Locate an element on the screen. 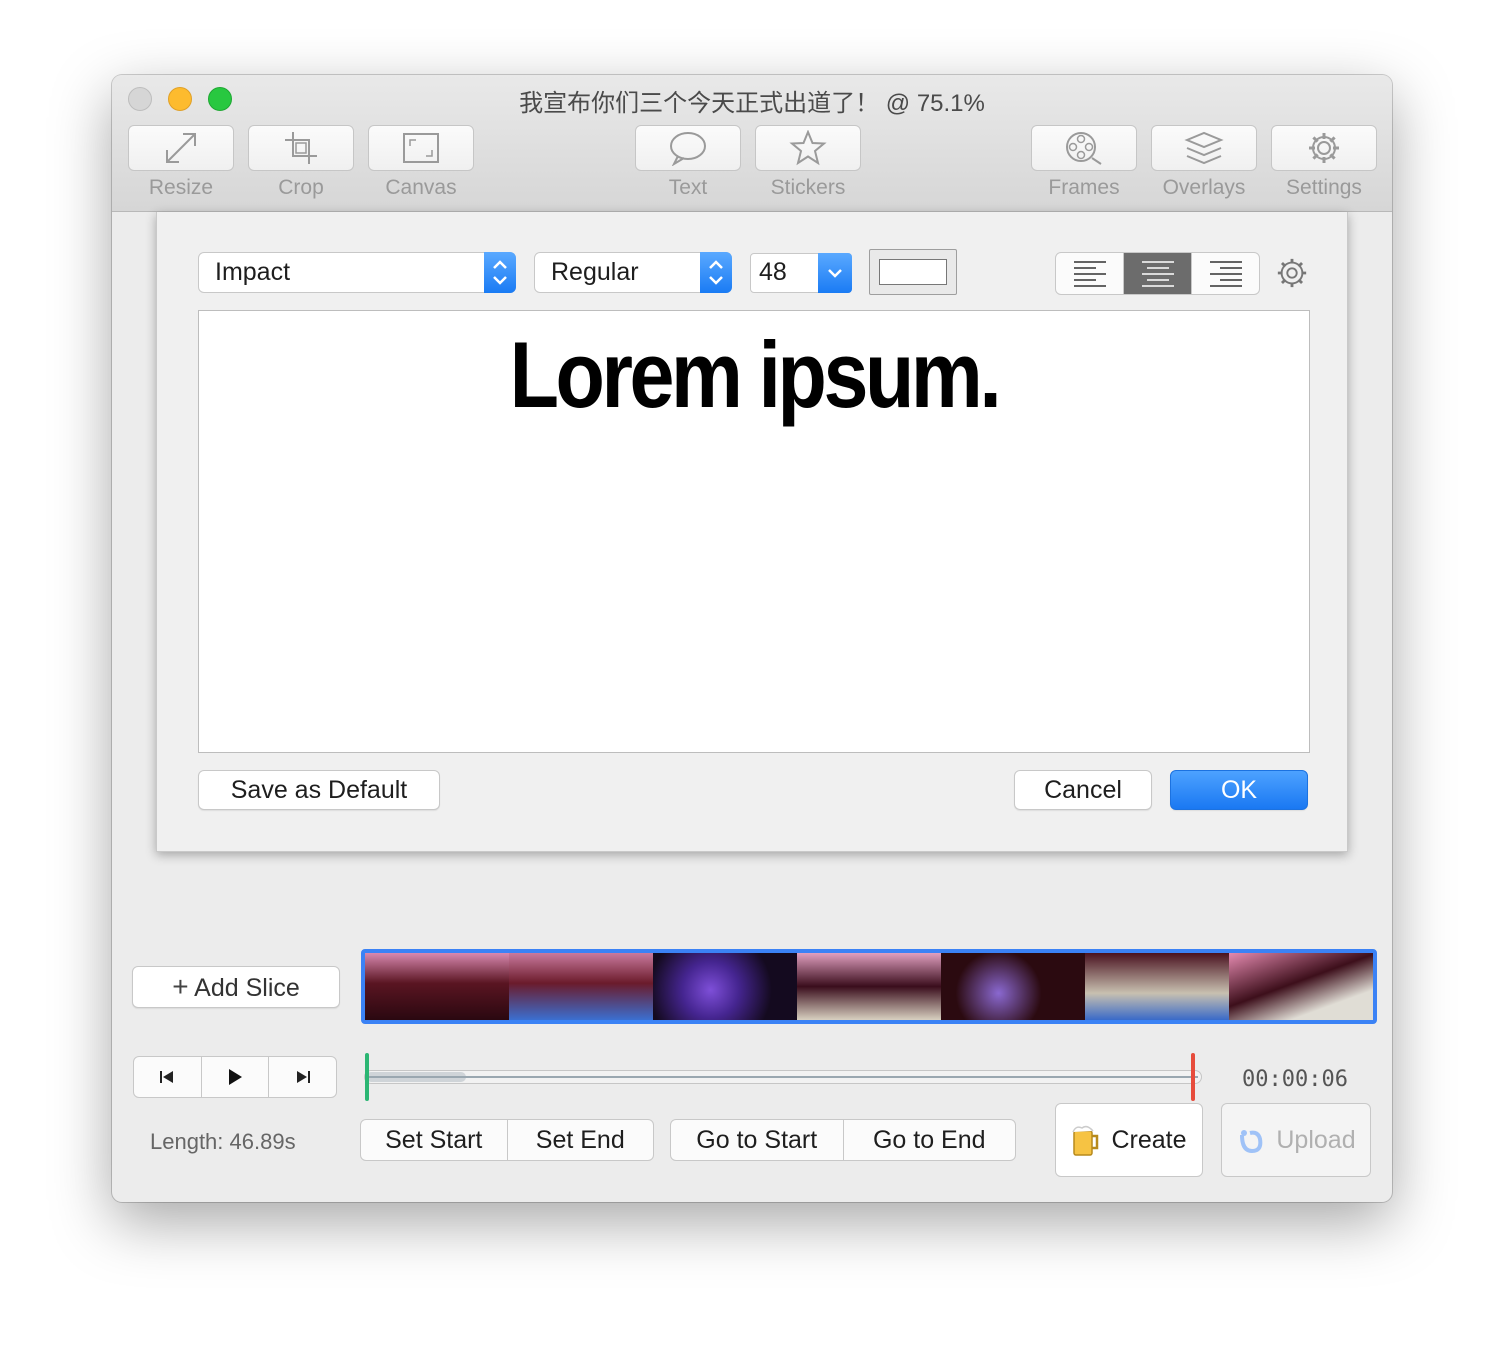 The image size is (1504, 1350). end-marker is located at coordinates (1193, 1077).